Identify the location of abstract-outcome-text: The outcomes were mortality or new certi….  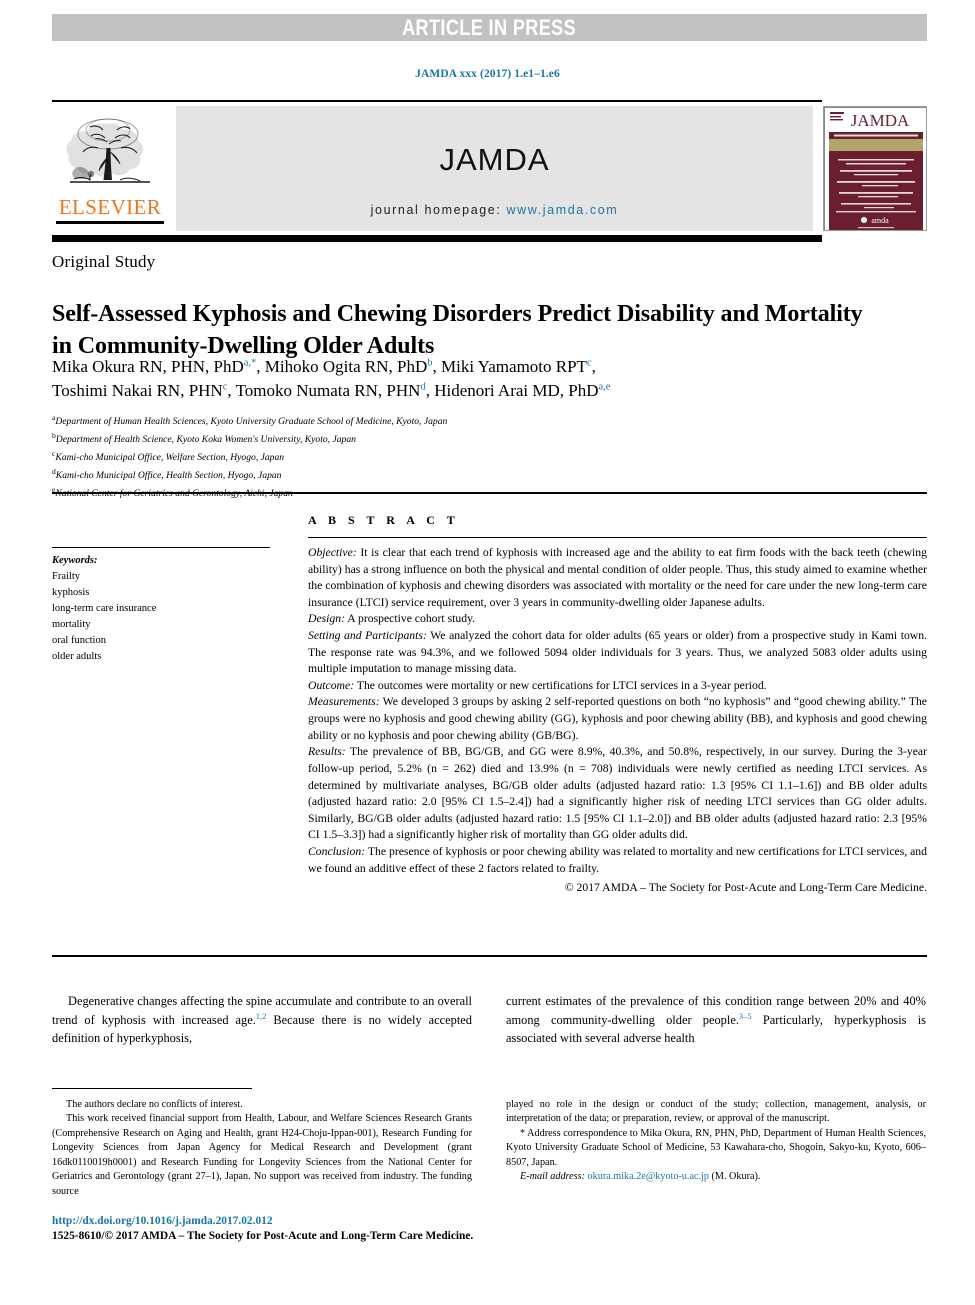
(560, 685).